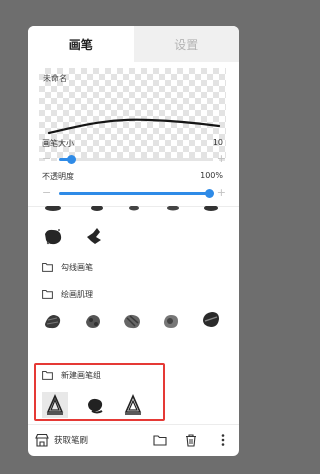 The width and height of the screenshot is (320, 474). I want to click on size-decrease-button: −, so click(46, 159).